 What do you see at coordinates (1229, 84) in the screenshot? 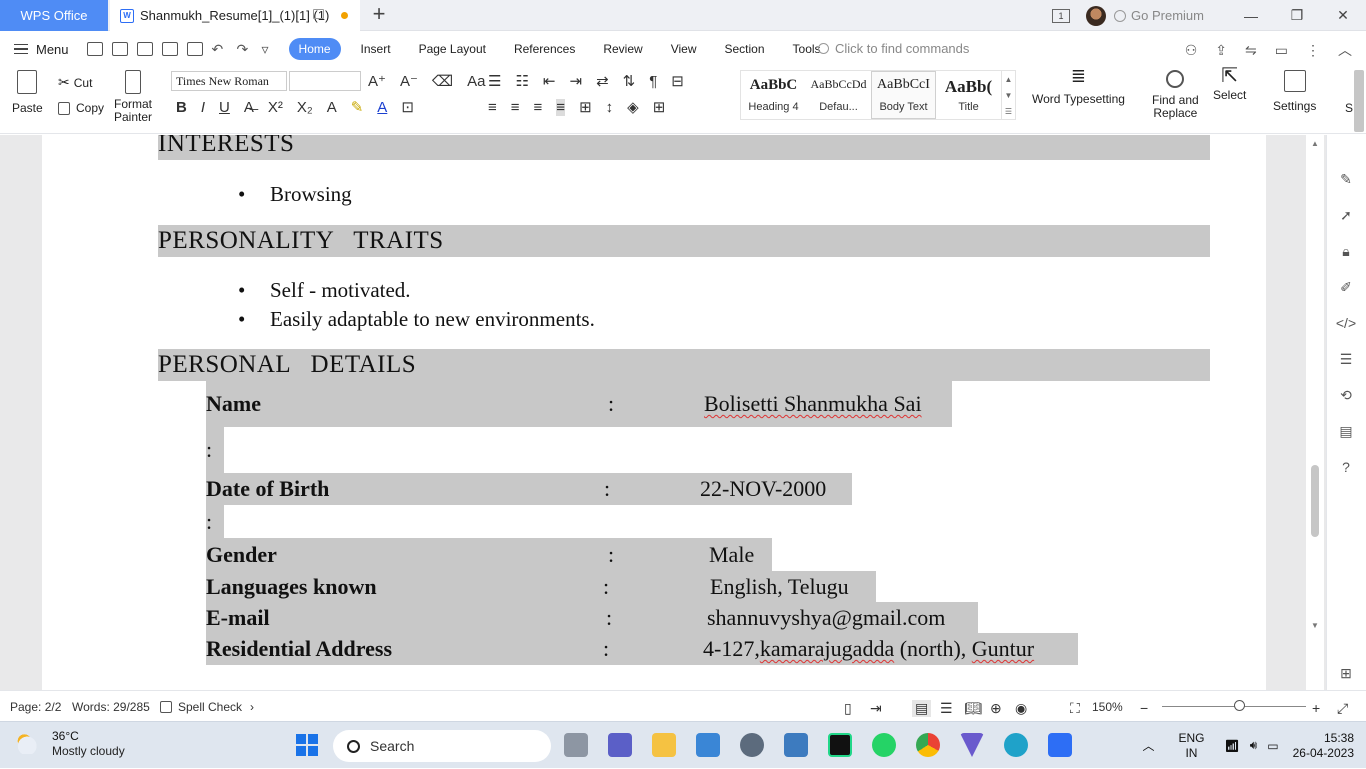
I see `select-button: ⇱ Select` at bounding box center [1229, 84].